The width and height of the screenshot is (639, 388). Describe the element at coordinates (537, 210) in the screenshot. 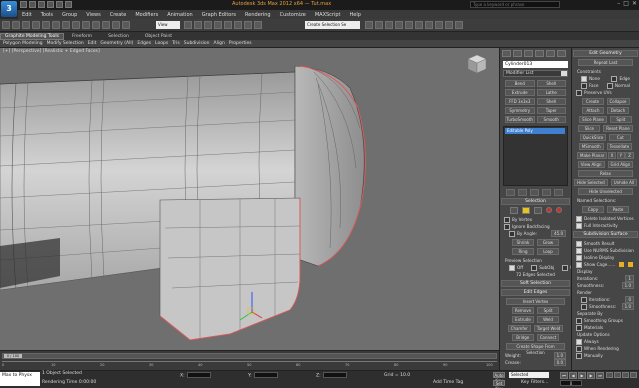

I see `border-level-icon` at that location.